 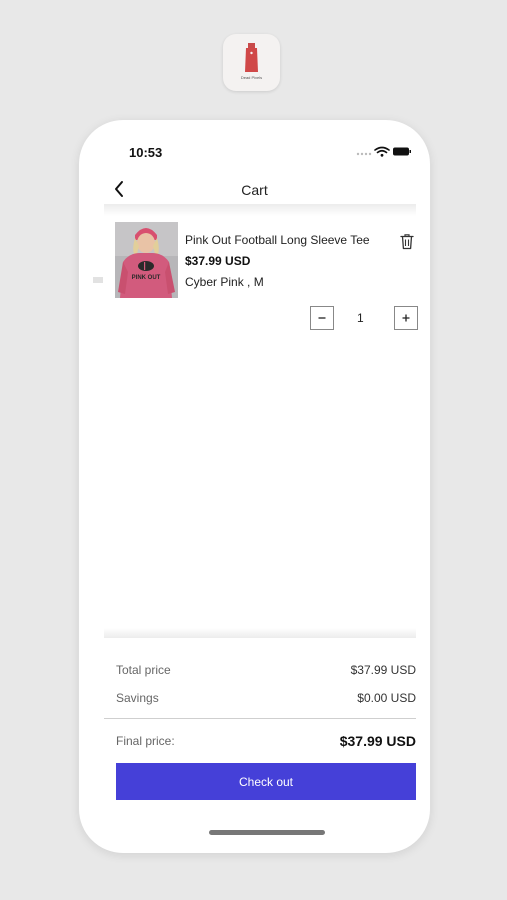 What do you see at coordinates (402, 151) in the screenshot?
I see `battery-icon` at bounding box center [402, 151].